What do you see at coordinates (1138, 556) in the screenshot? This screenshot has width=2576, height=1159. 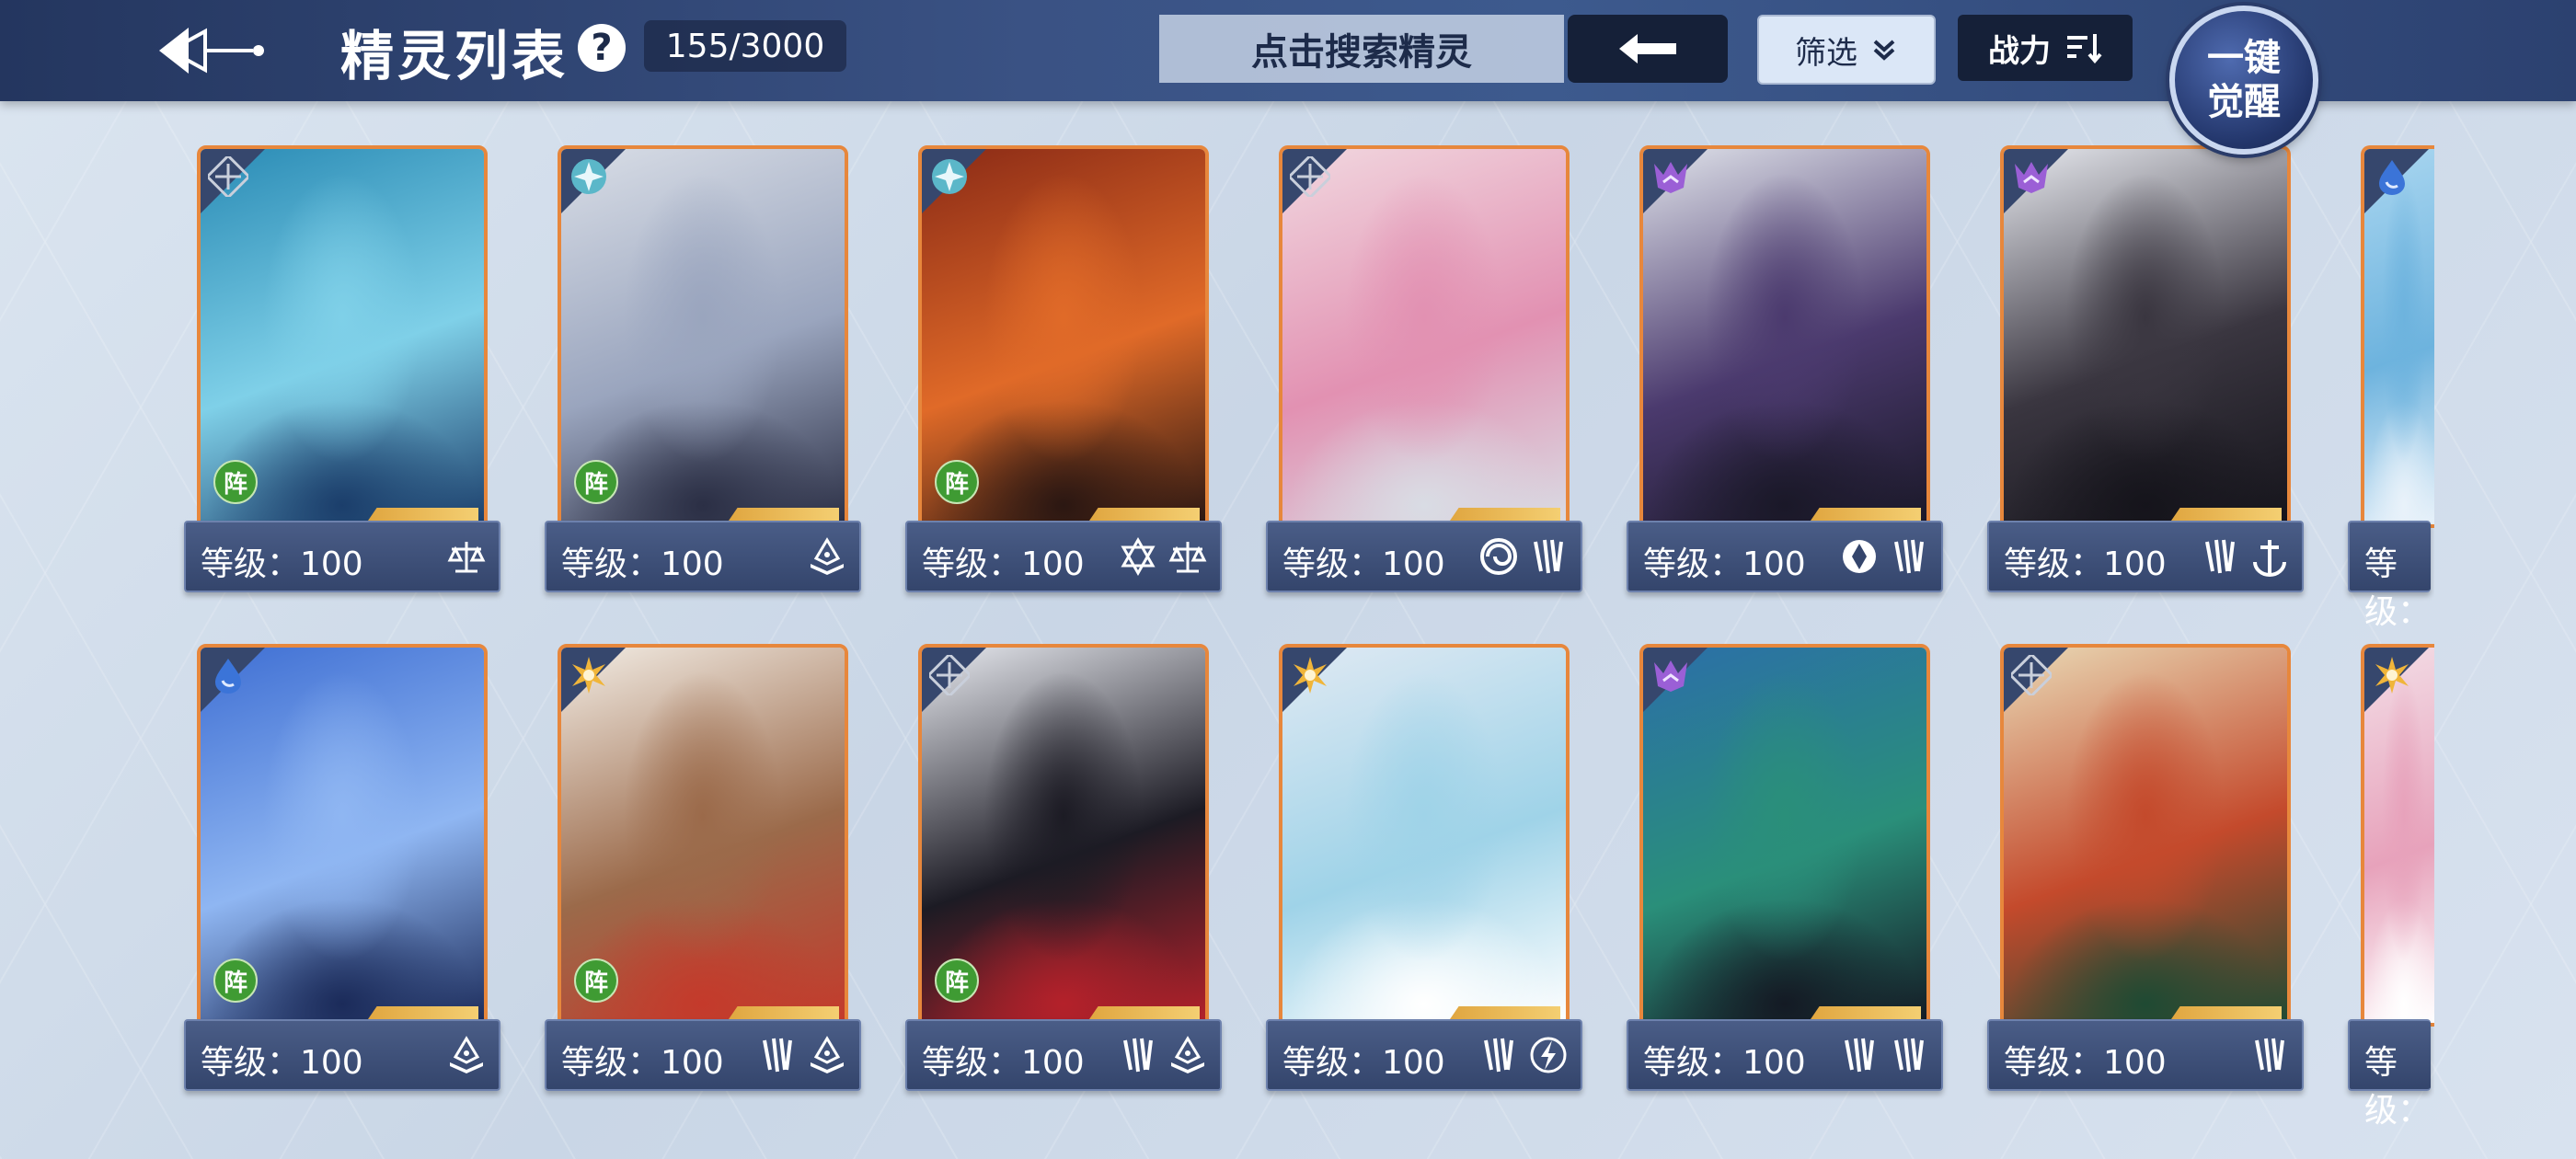 I see `star-icon` at bounding box center [1138, 556].